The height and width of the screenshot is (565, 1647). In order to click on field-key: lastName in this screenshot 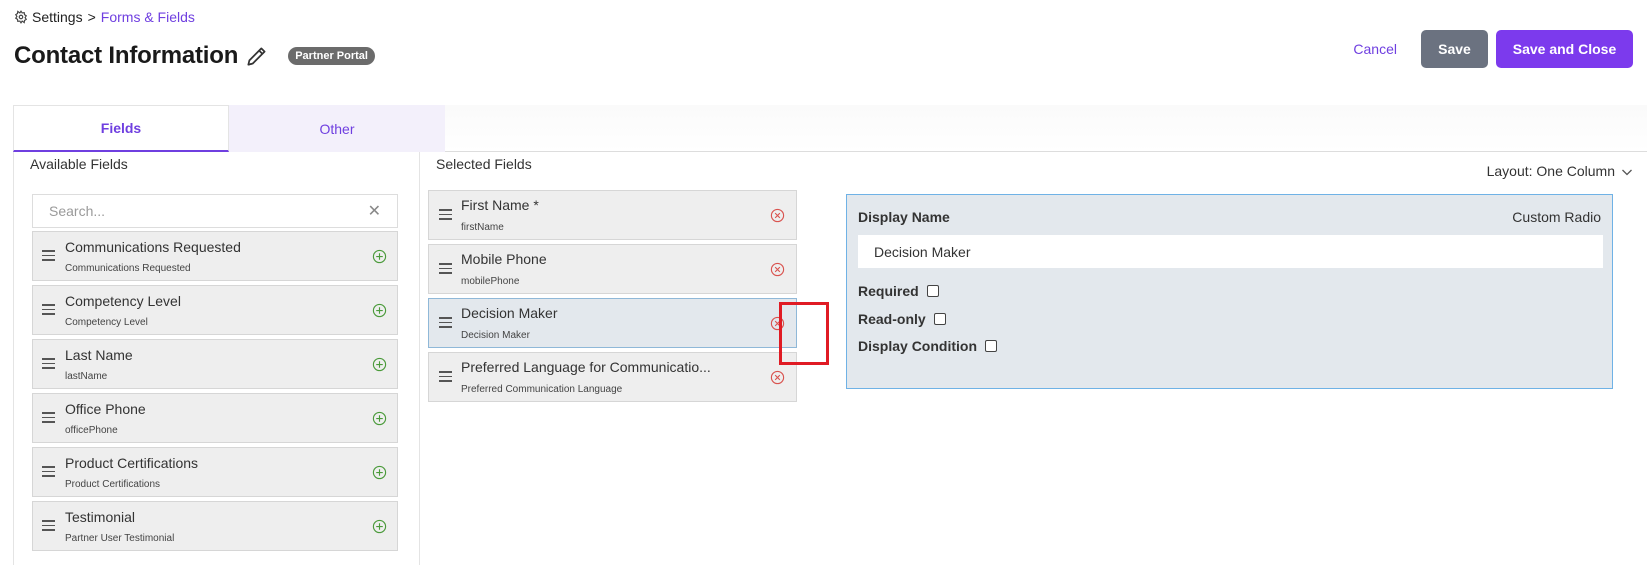, I will do `click(86, 376)`.